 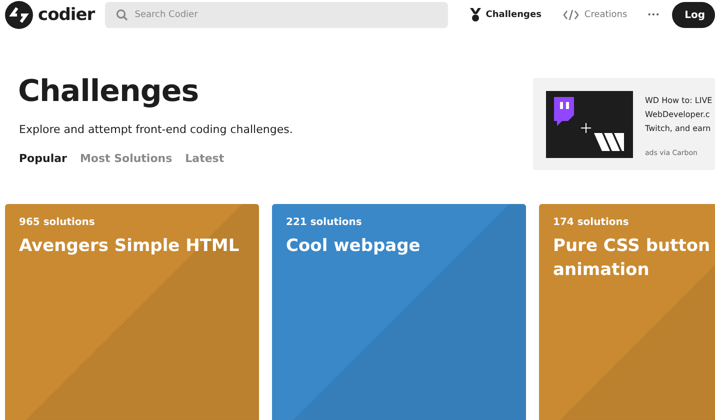 I want to click on page-title: Challenges, so click(x=109, y=91).